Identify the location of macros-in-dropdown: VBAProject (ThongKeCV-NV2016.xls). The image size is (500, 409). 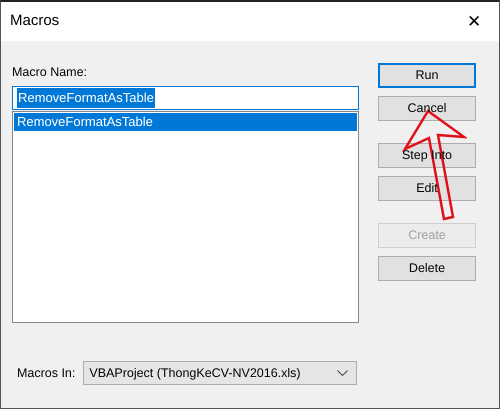
(220, 373).